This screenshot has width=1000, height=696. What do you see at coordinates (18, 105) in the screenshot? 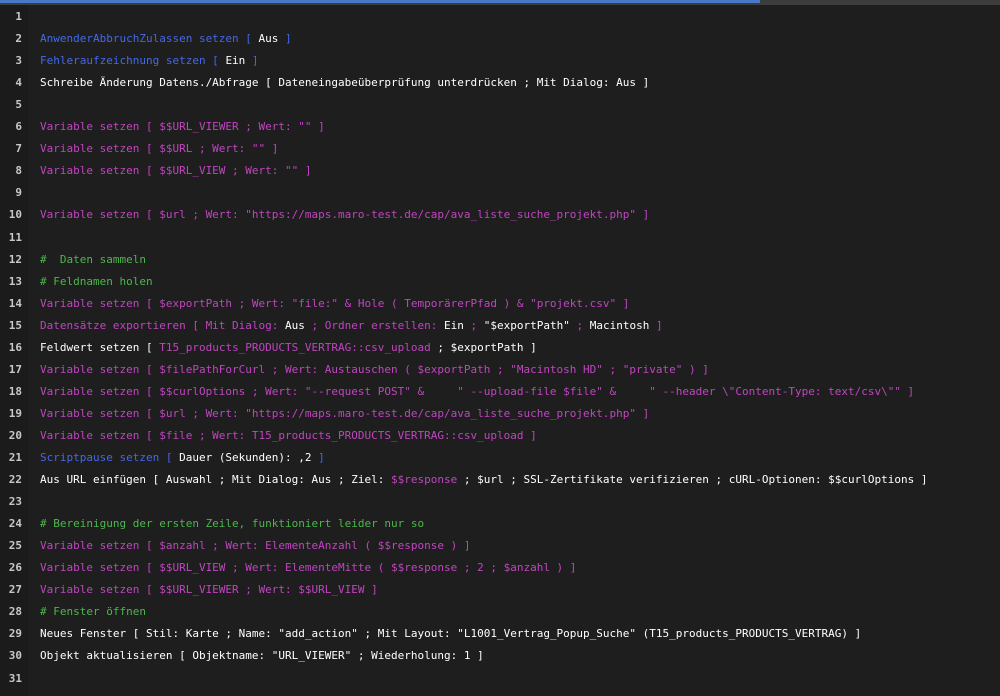
I see `line-number: 5` at bounding box center [18, 105].